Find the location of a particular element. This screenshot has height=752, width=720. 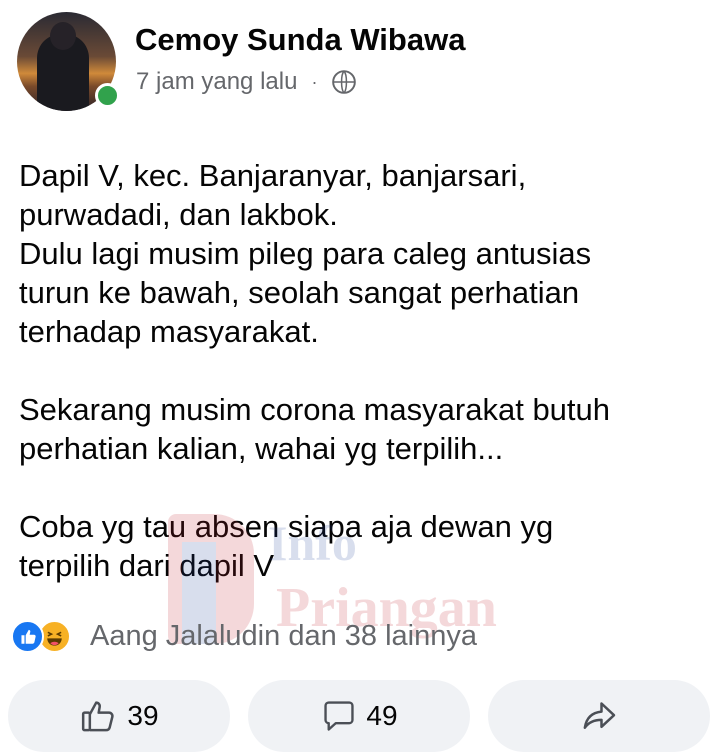

reaction-summary: Aang Jalaludin dan 38 lainnya is located at coordinates (283, 636).